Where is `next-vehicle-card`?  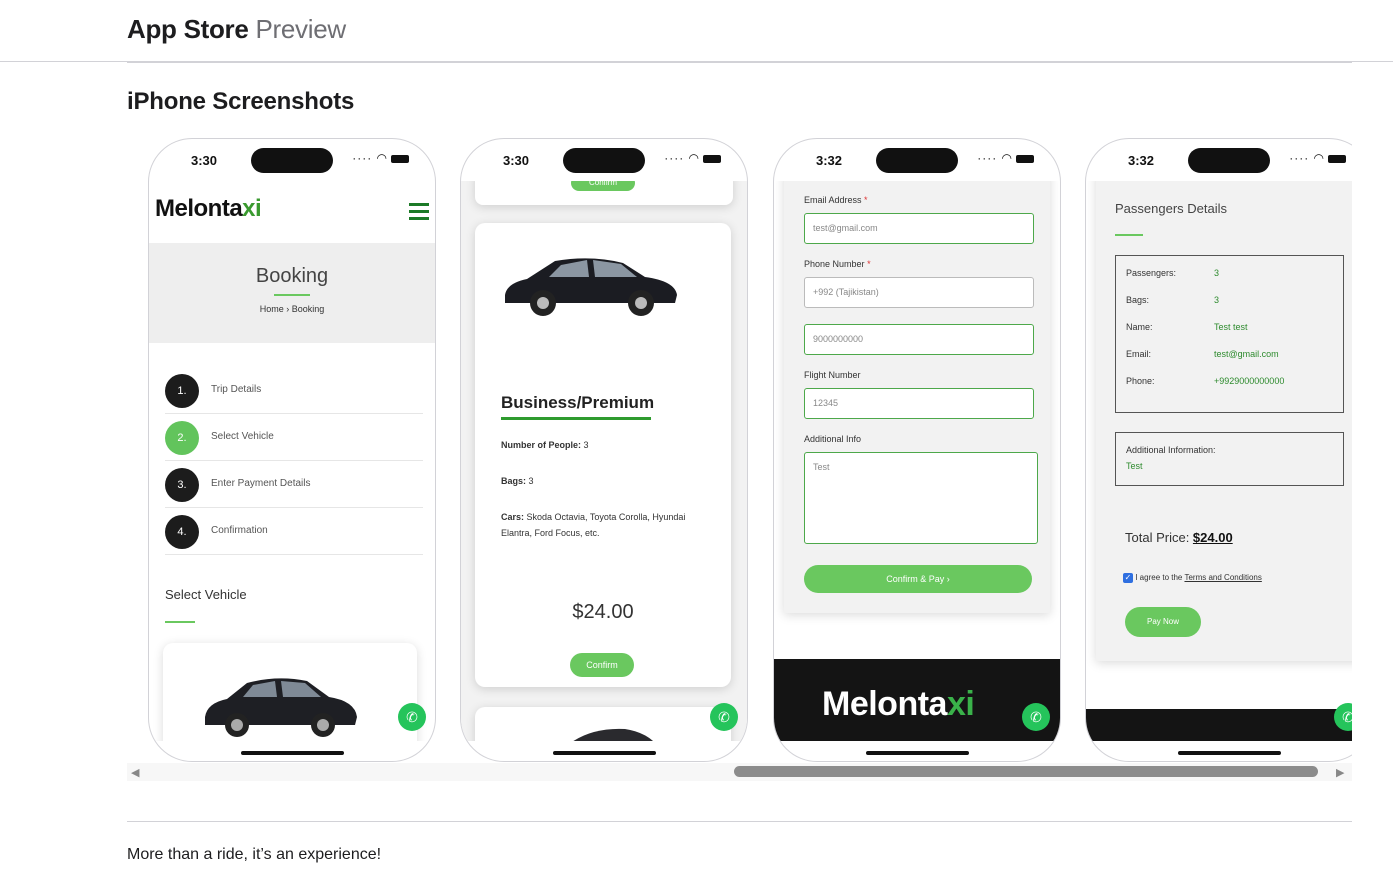
next-vehicle-card is located at coordinates (603, 724).